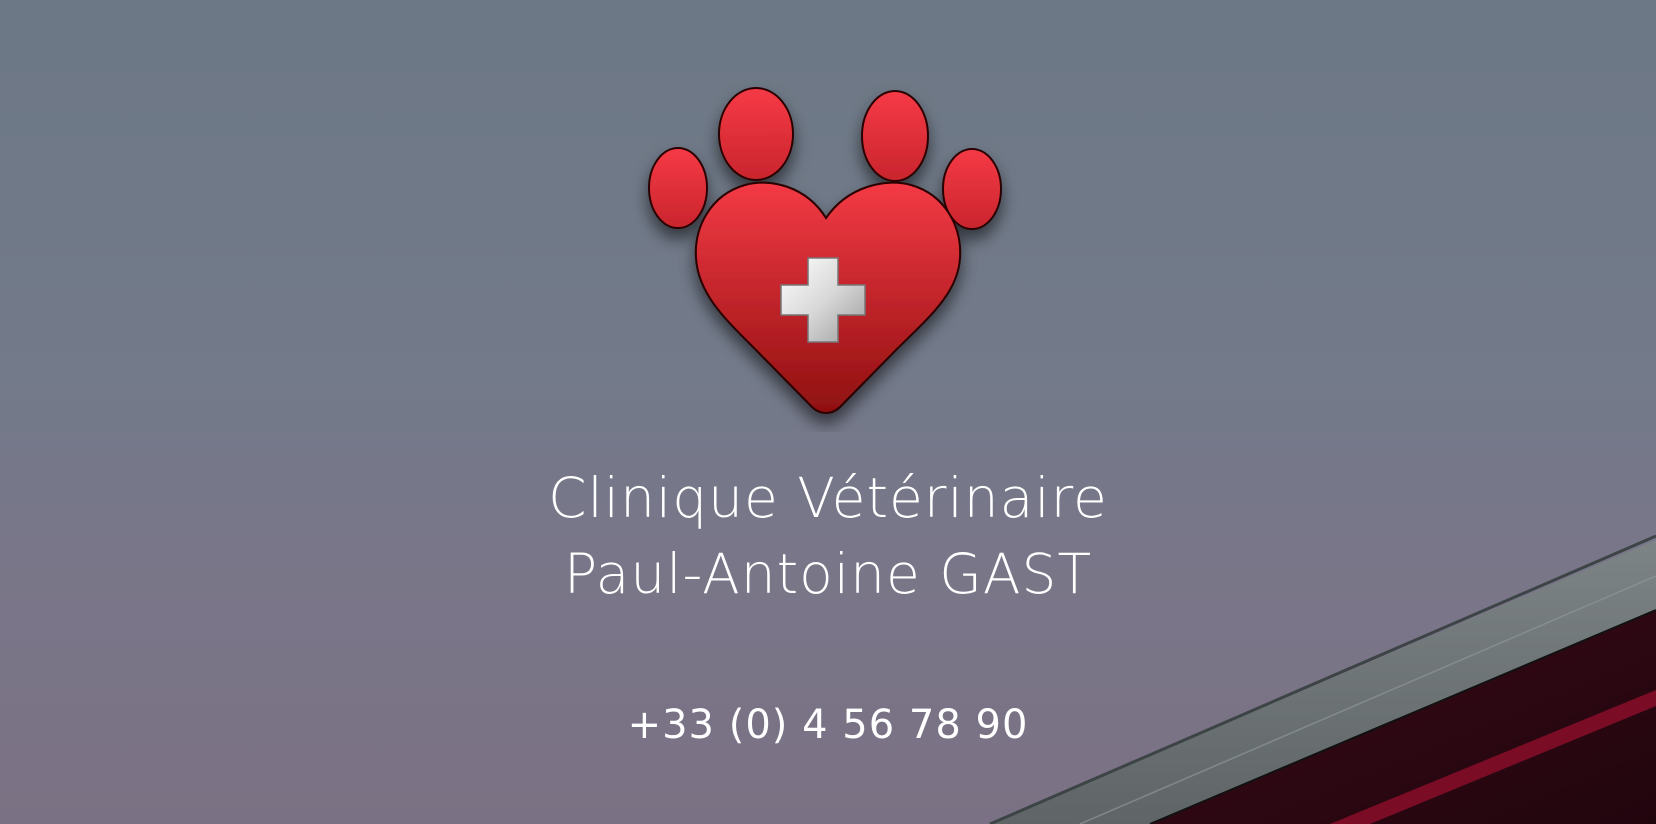  What do you see at coordinates (828, 574) in the screenshot?
I see `clinic-name-line-2: Paul-Antoine GAST` at bounding box center [828, 574].